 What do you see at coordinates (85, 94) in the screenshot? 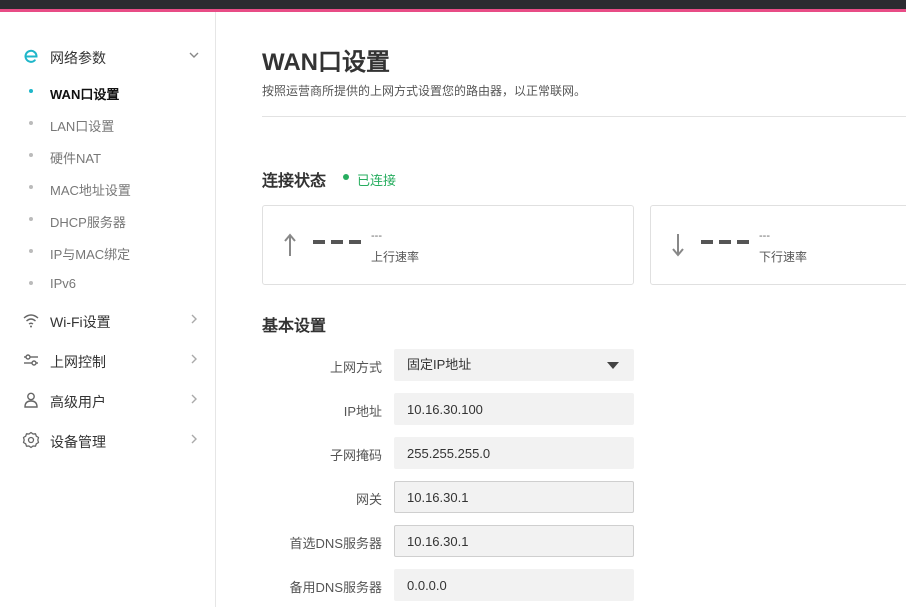
I see `sidebar-item-label: WAN口设置` at bounding box center [85, 94].